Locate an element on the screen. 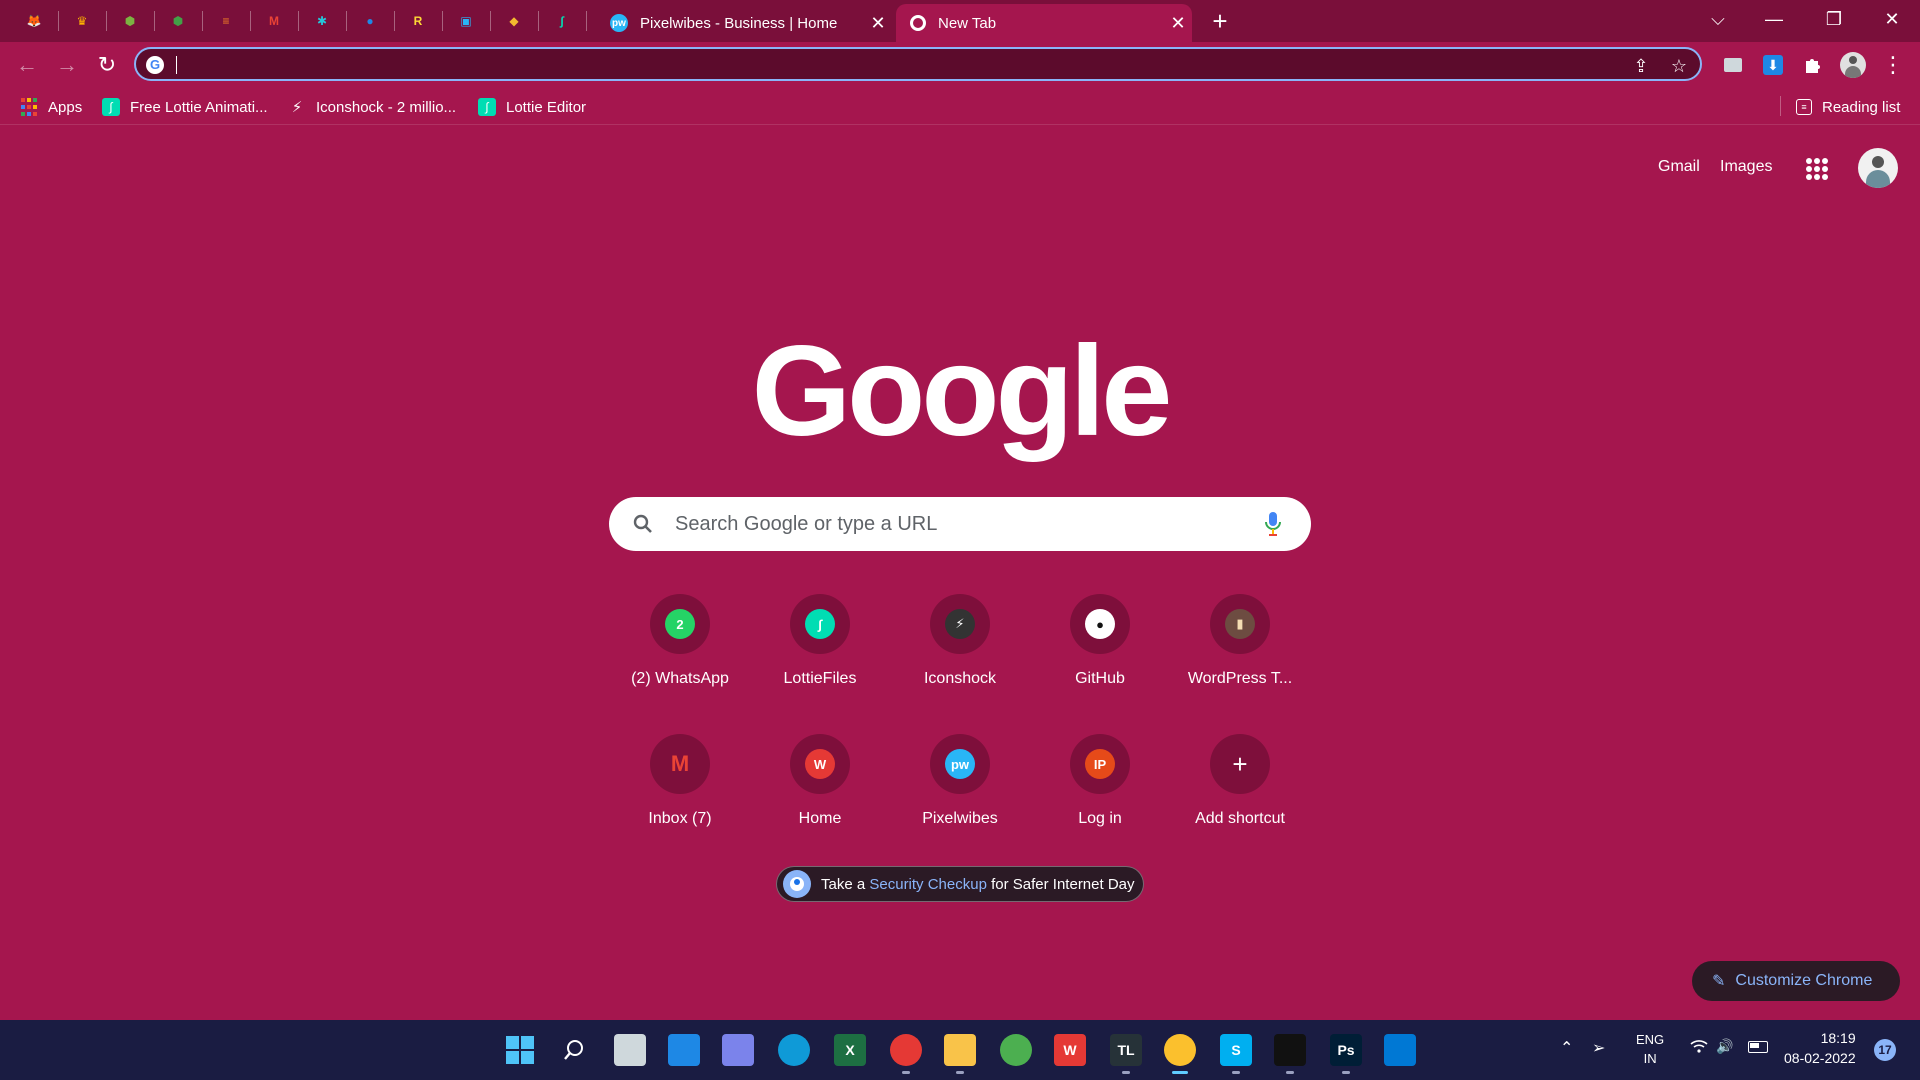 Image resolution: width=1920 pixels, height=1080 pixels. search-box: Search Google or type a URL is located at coordinates (960, 524).